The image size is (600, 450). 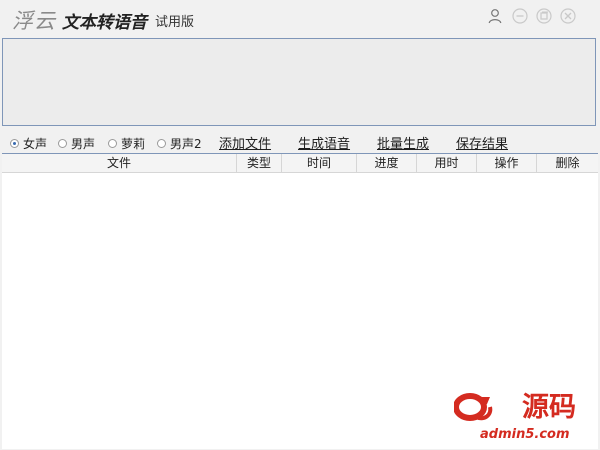 What do you see at coordinates (104, 23) in the screenshot?
I see `app-title: 文本转语音` at bounding box center [104, 23].